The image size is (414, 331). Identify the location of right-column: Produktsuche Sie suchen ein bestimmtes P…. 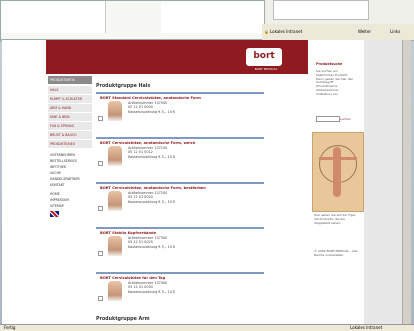
(336, 182).